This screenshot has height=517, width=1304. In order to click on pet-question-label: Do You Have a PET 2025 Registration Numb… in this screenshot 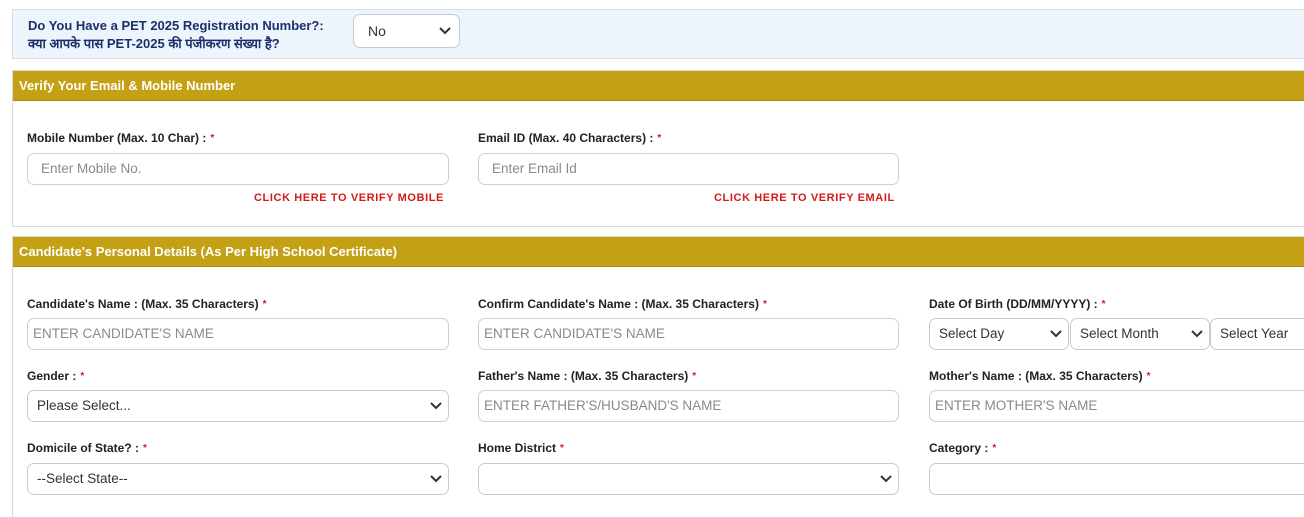, I will do `click(176, 35)`.